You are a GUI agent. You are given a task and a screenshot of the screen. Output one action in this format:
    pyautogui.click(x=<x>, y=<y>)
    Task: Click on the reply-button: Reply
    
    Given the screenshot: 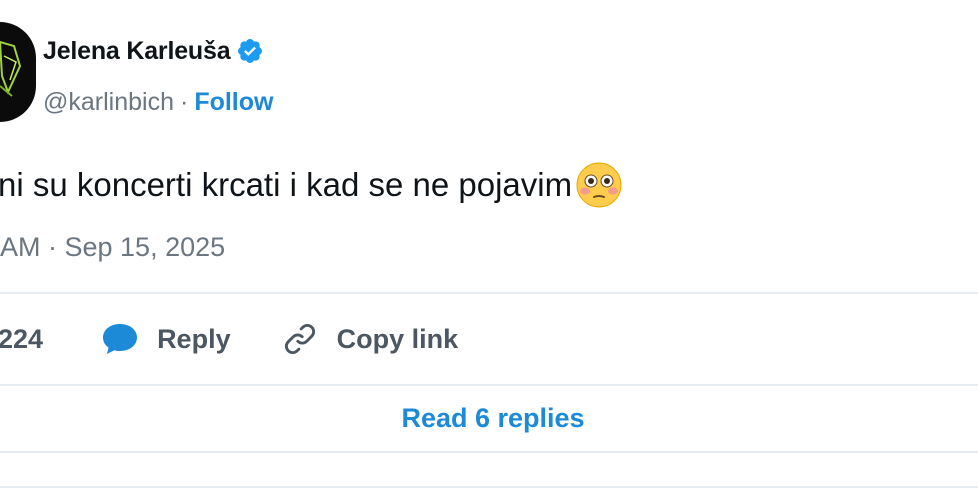 What is the action you would take?
    pyautogui.click(x=166, y=339)
    